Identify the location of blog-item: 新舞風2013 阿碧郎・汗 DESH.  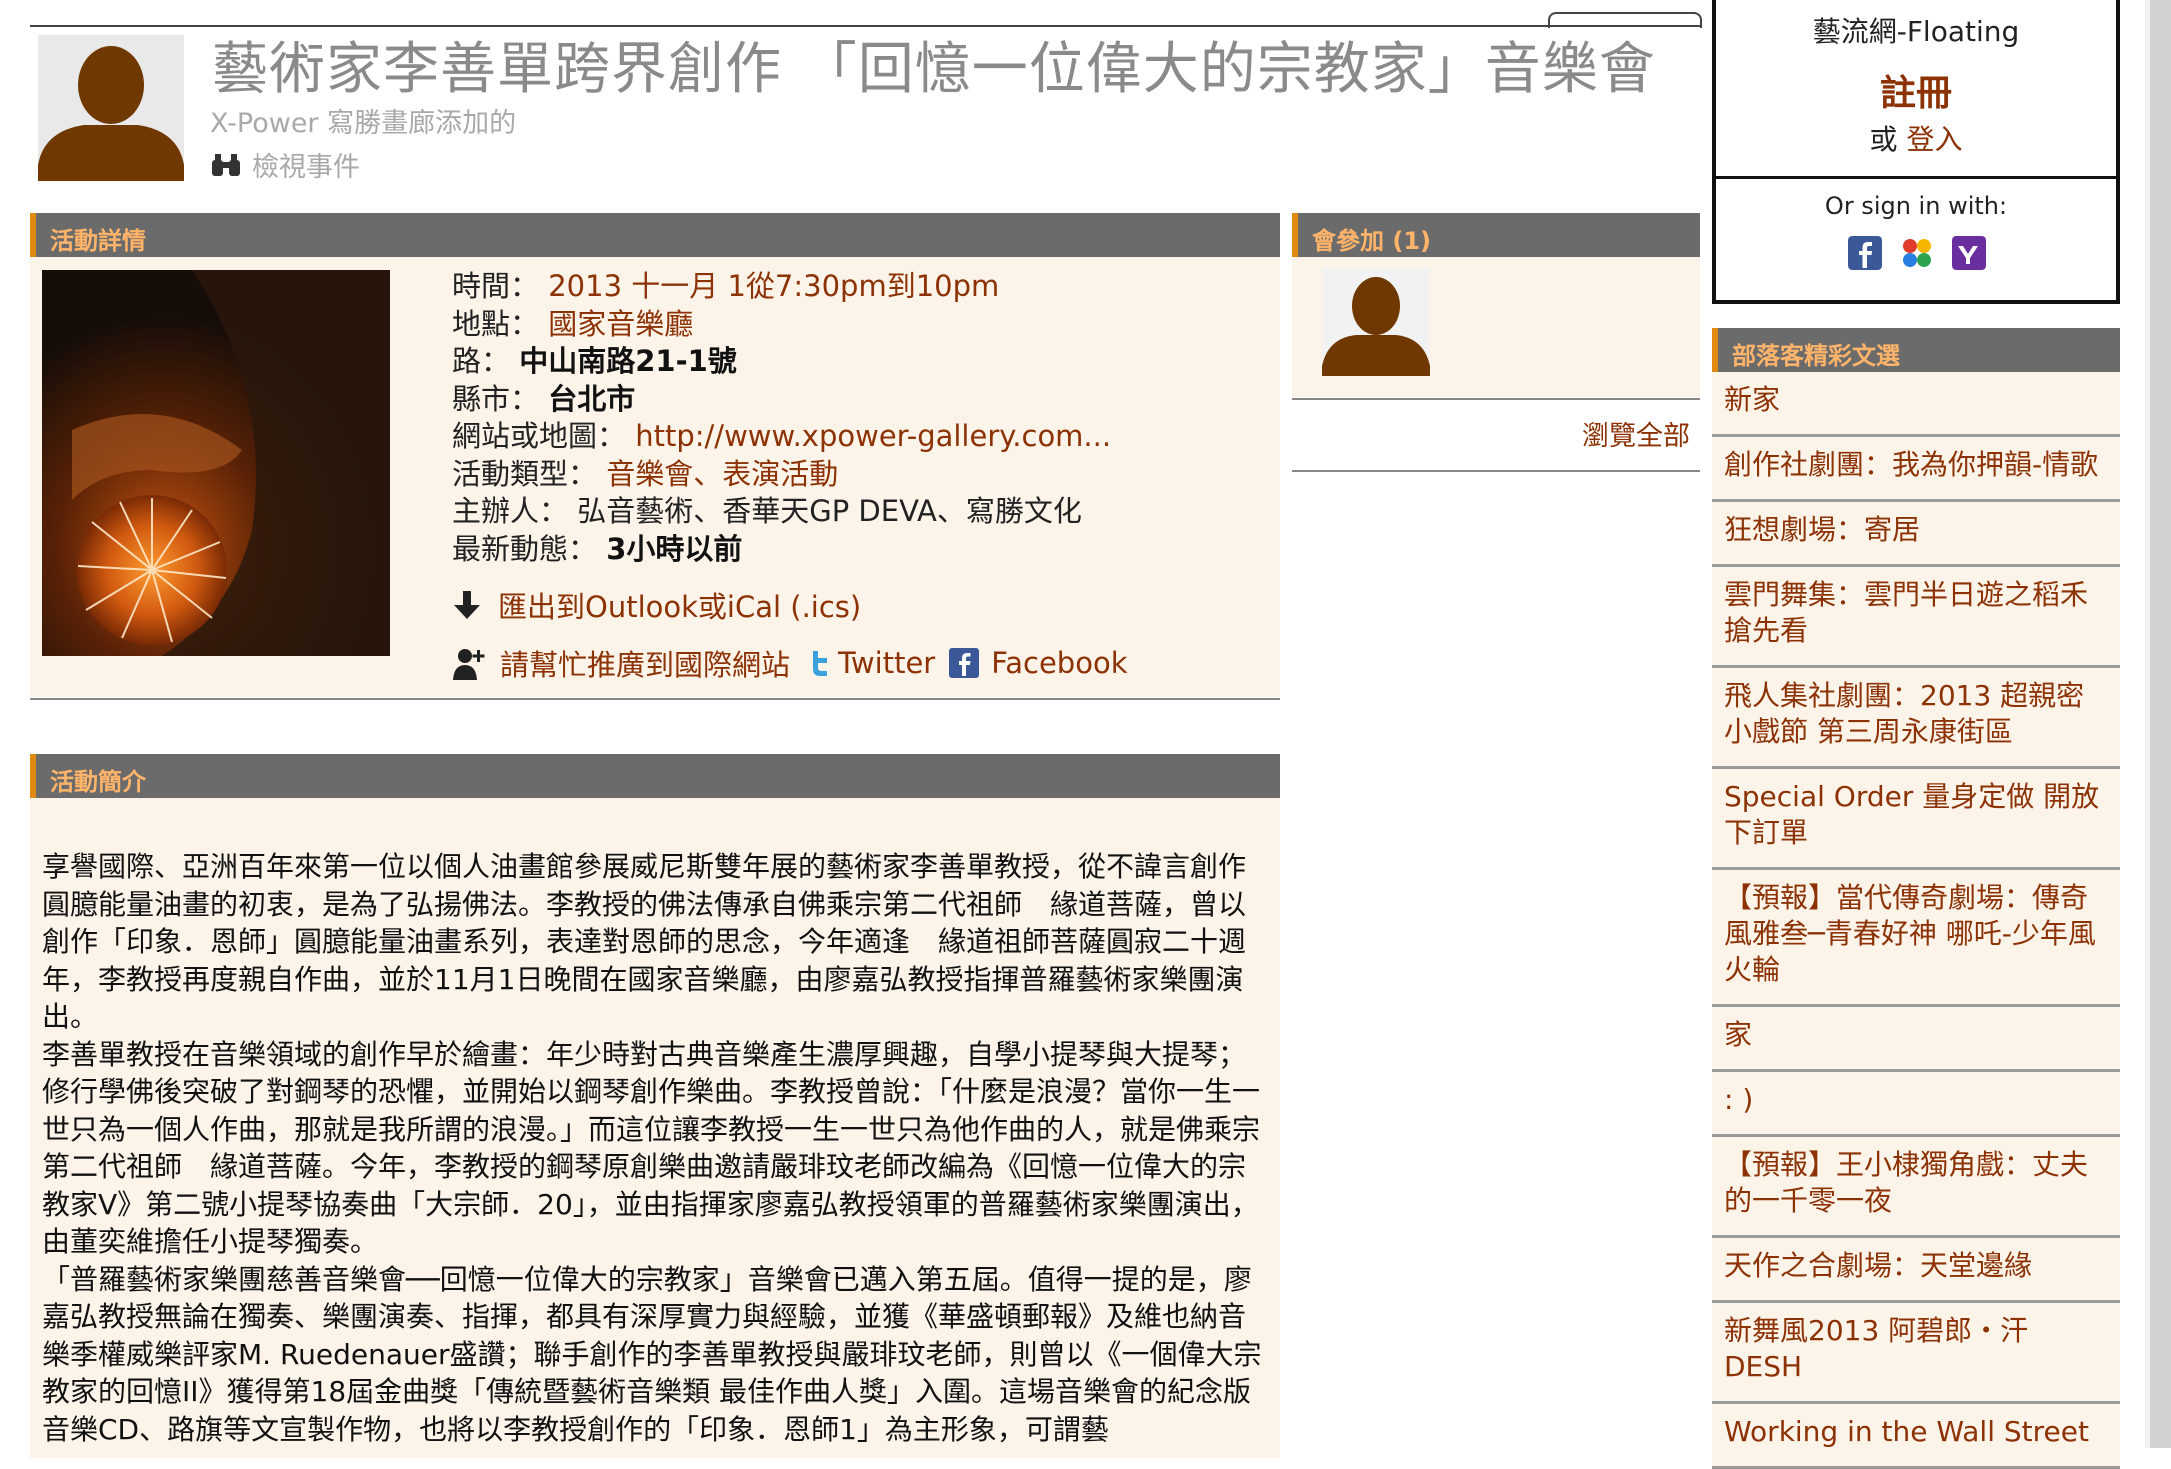
(1916, 1353).